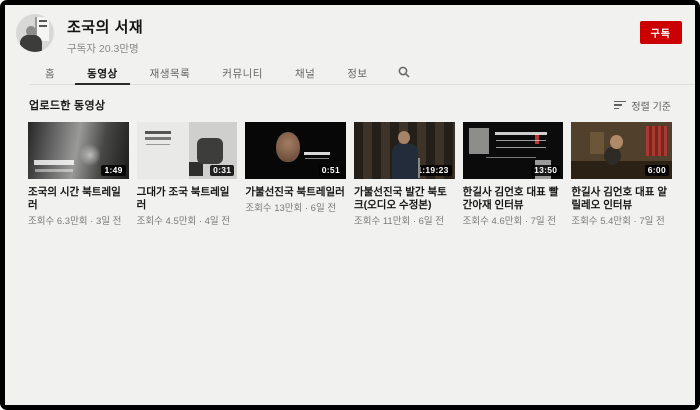 This screenshot has height=410, width=700. What do you see at coordinates (50, 72) in the screenshot?
I see `tab-home: 홈` at bounding box center [50, 72].